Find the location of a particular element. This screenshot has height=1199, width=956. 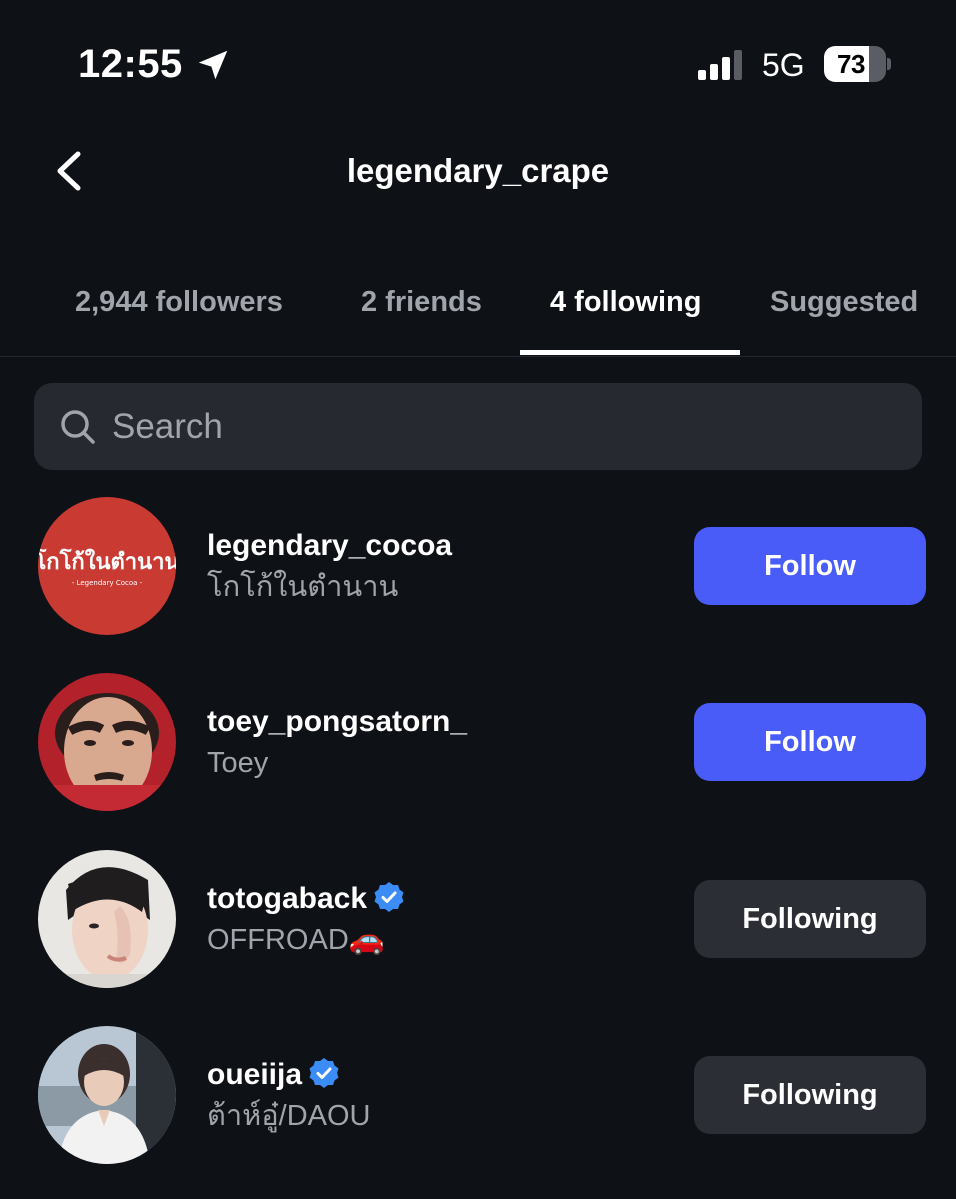

search-input is located at coordinates (502, 426).